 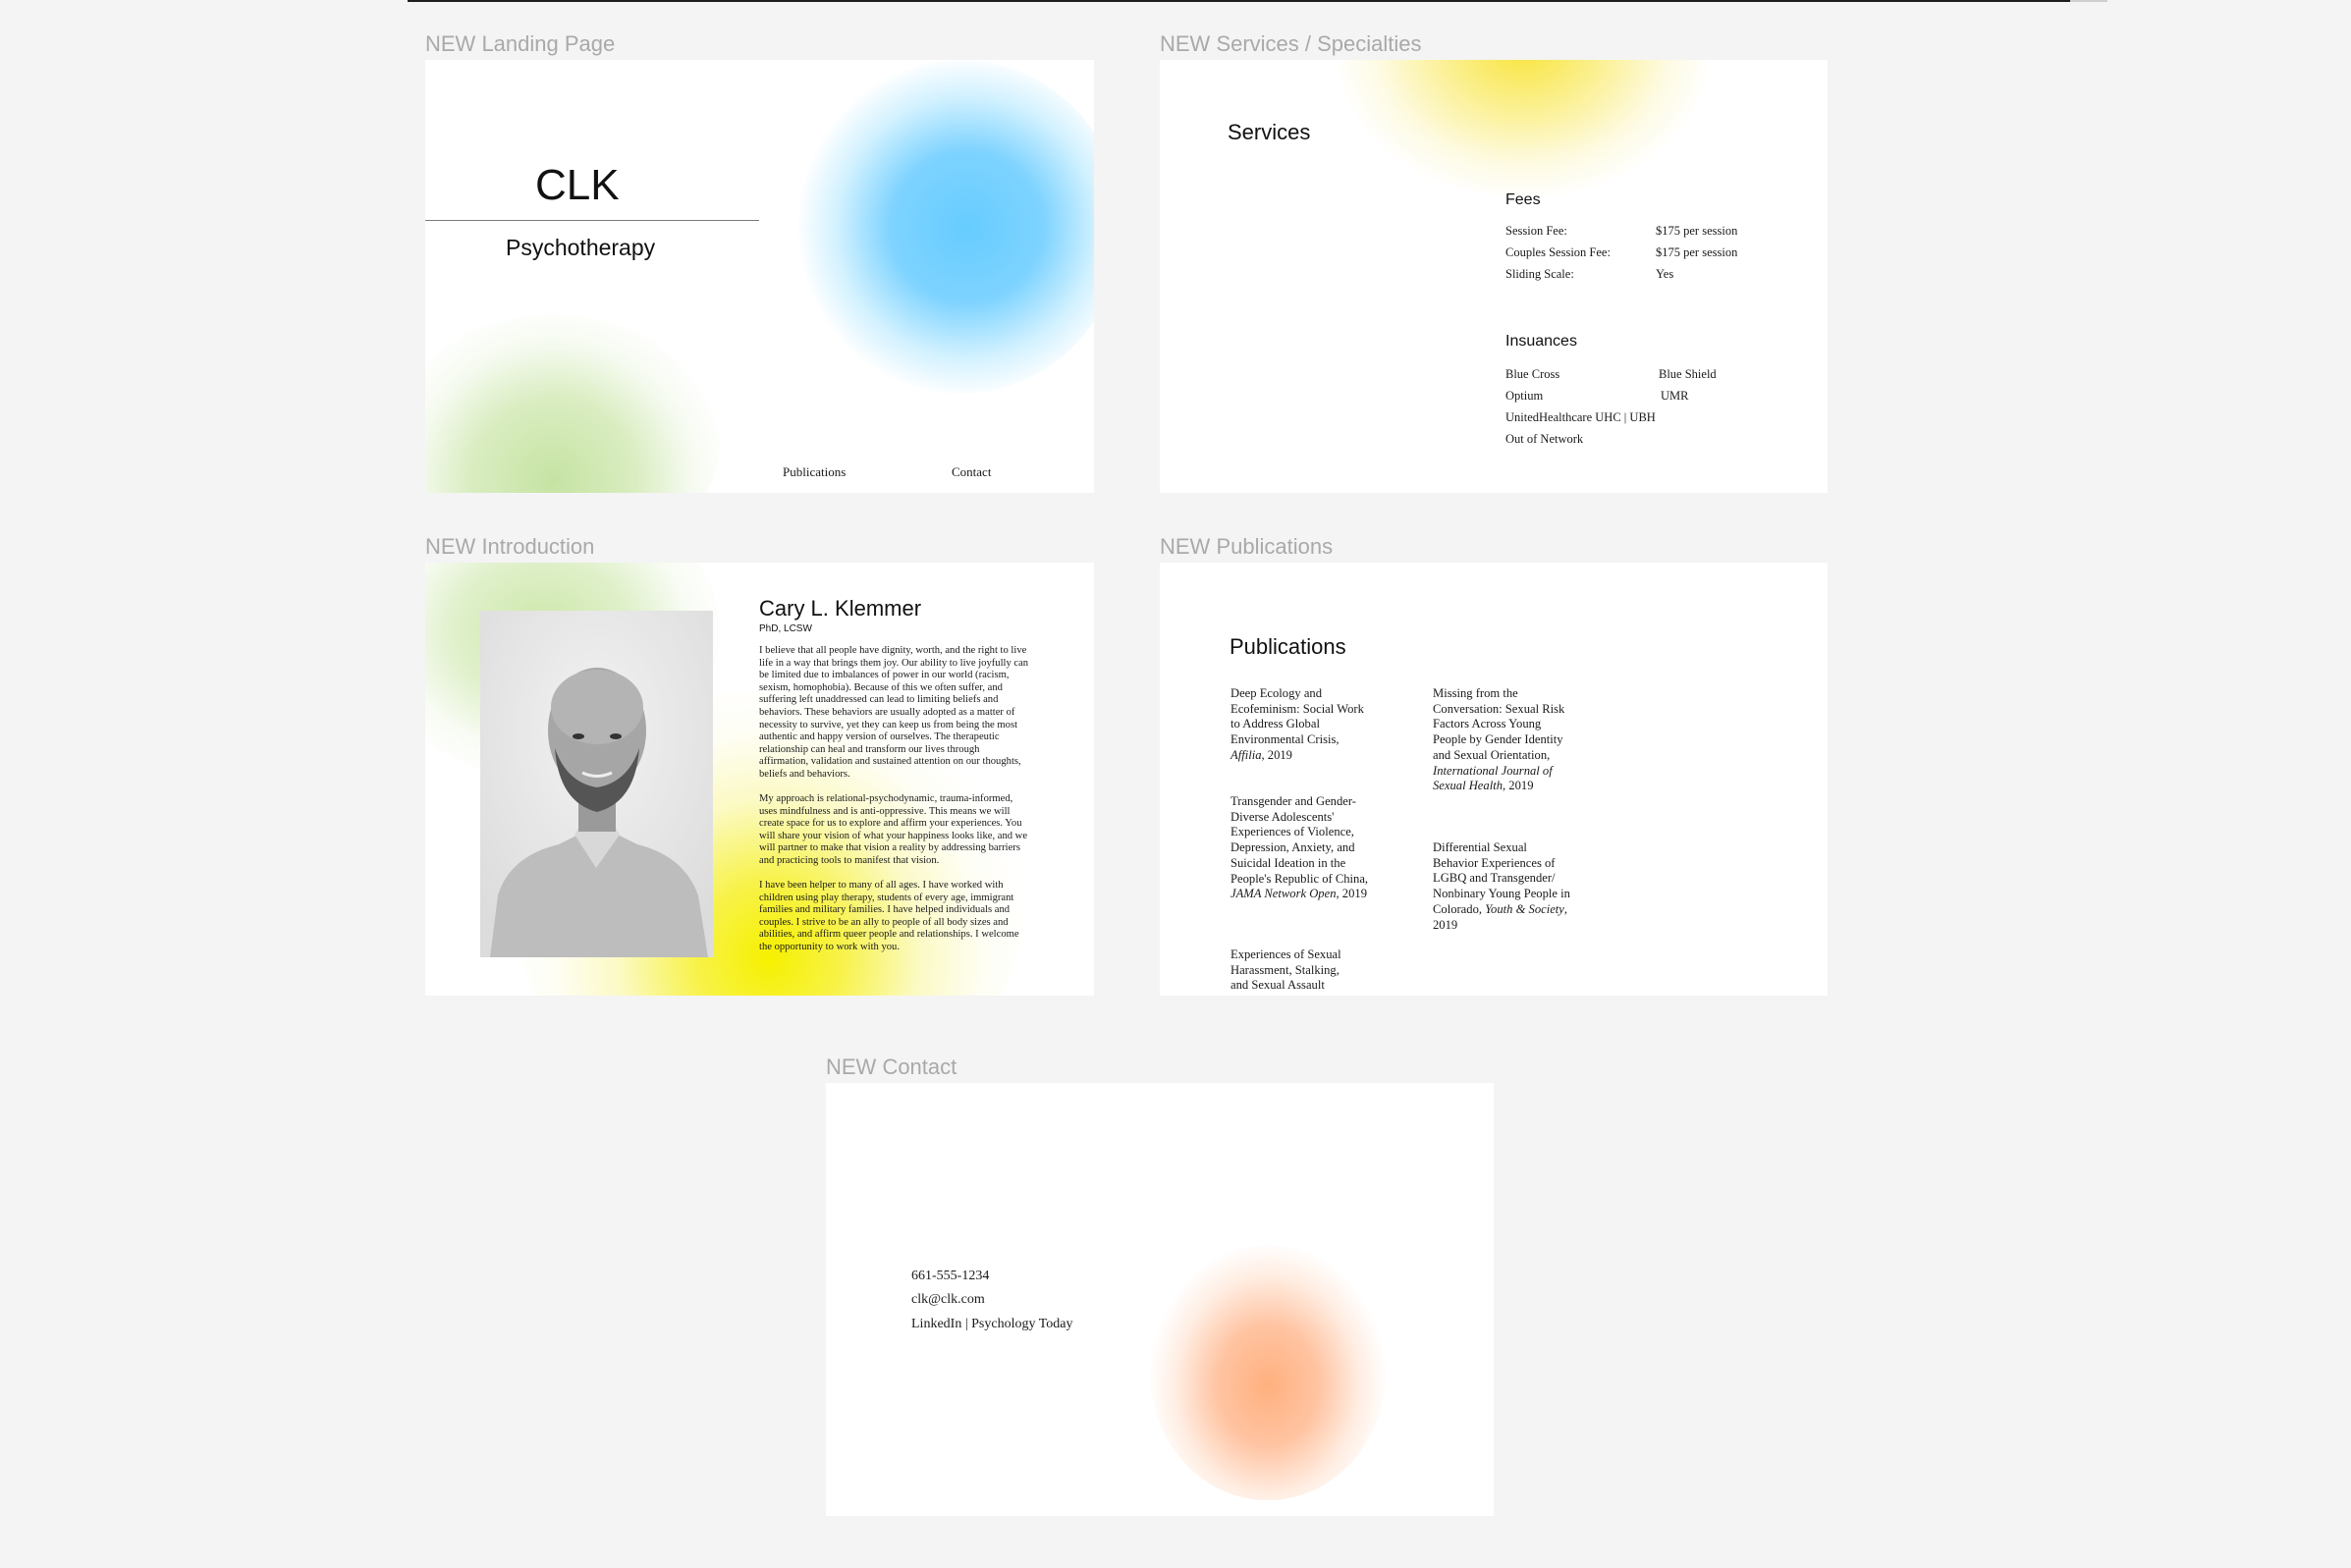 I want to click on nav-link-contact: Contact, so click(x=972, y=472).